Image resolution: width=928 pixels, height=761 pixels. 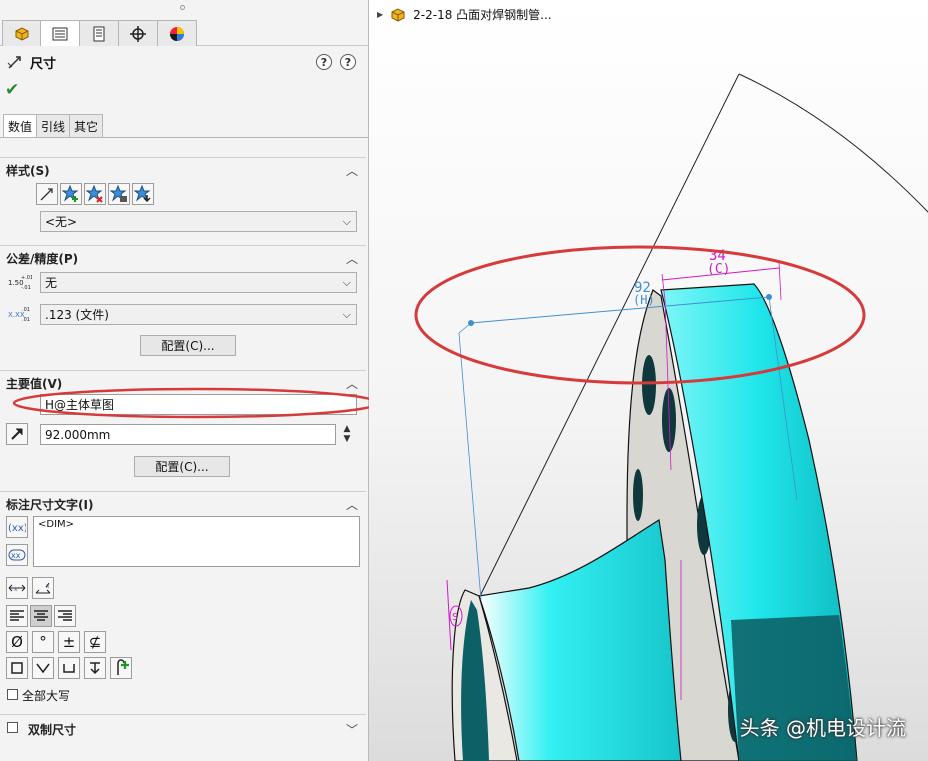 I want to click on tab-value: 数值, so click(x=20, y=126).